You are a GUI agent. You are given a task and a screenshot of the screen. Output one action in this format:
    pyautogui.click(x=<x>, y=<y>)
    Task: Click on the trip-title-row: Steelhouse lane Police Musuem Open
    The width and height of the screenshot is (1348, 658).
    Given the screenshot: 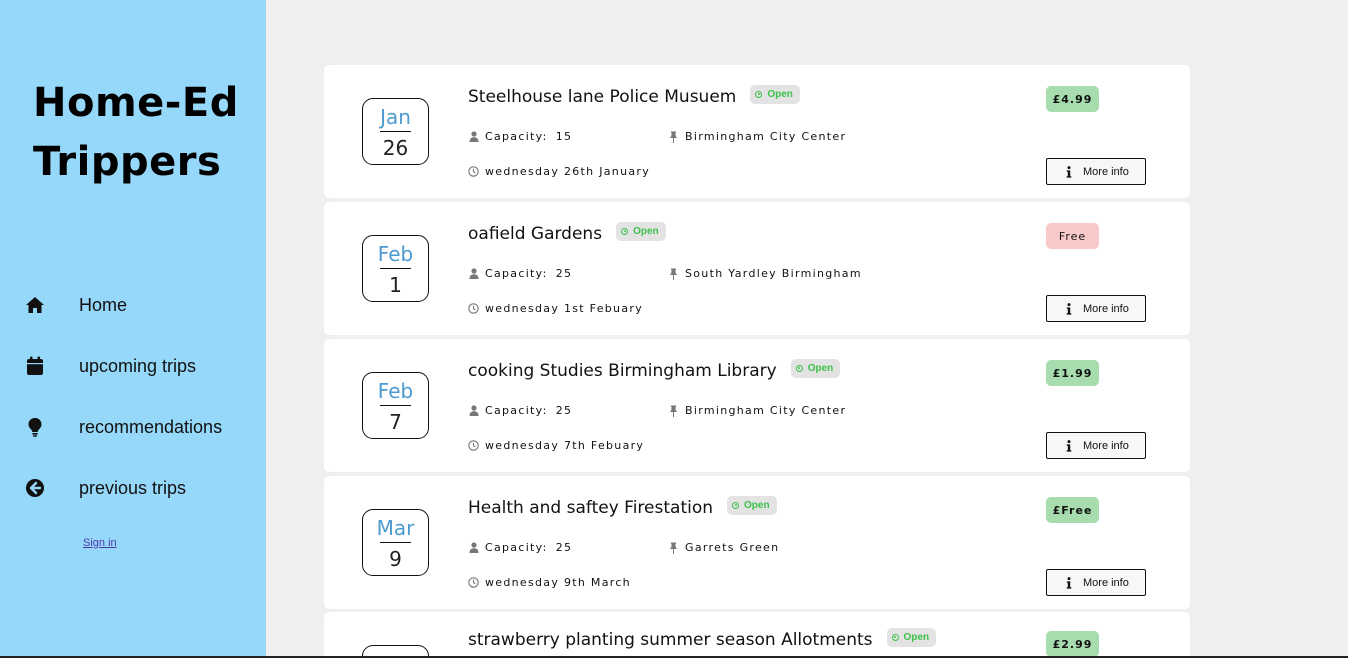 What is the action you would take?
    pyautogui.click(x=634, y=95)
    